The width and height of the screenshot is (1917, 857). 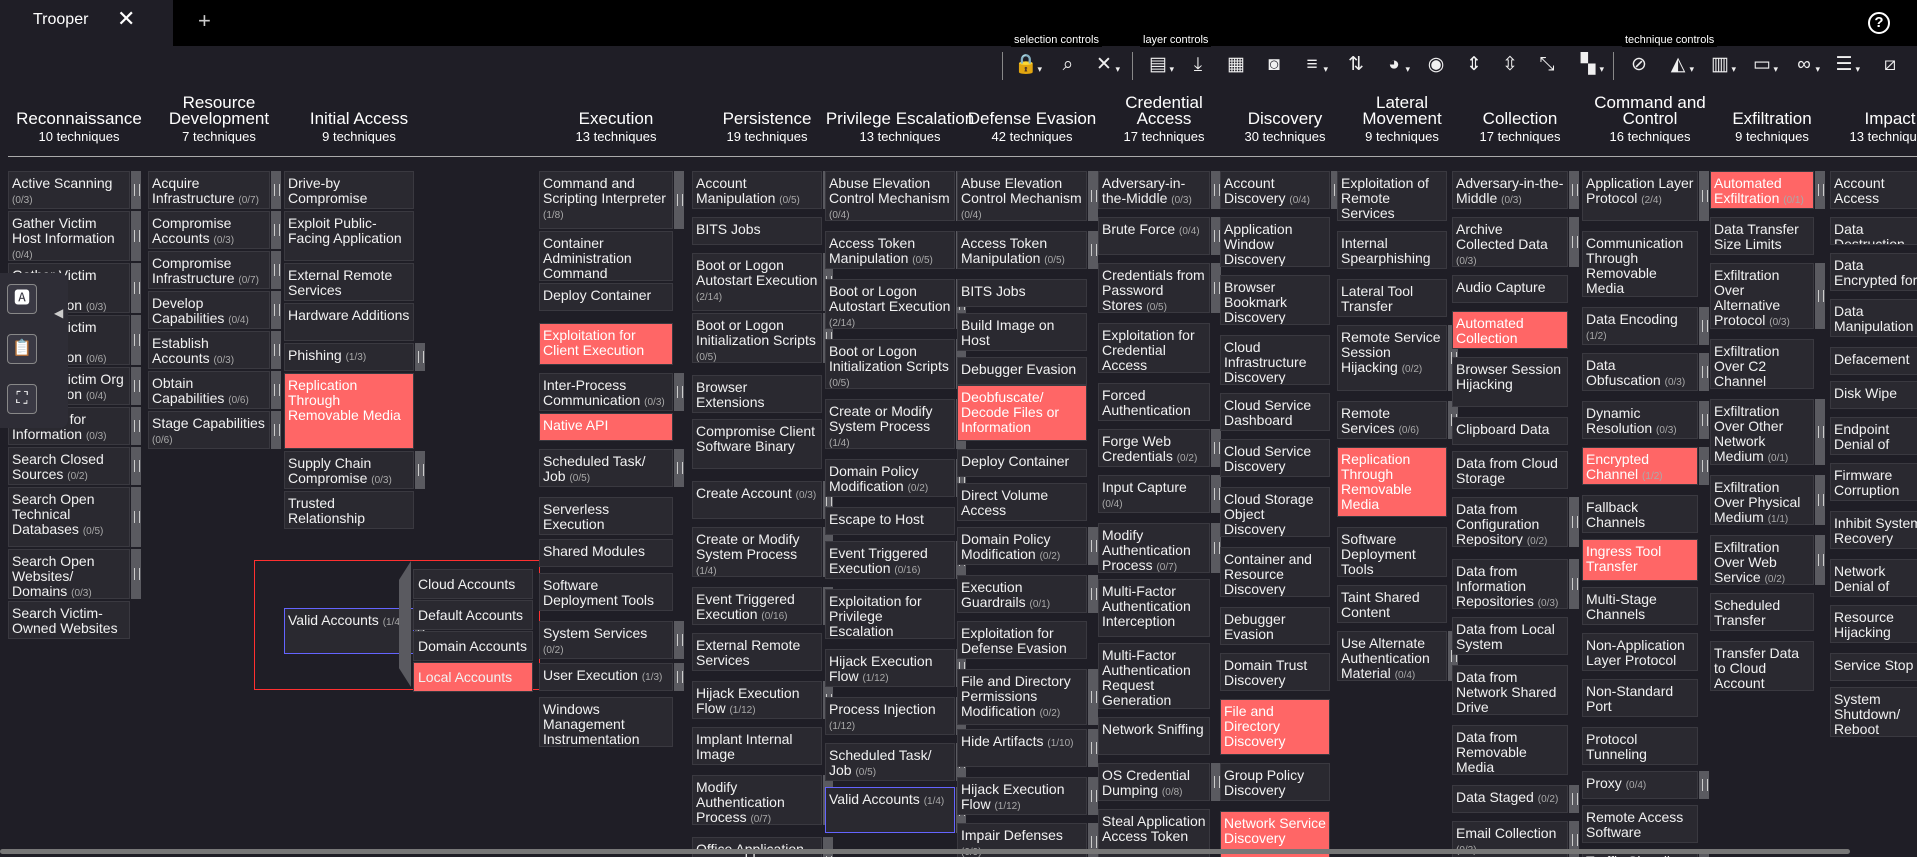 What do you see at coordinates (1873, 712) in the screenshot?
I see `technique-system-shutdown-reboot: System Shutdown/ Reboot` at bounding box center [1873, 712].